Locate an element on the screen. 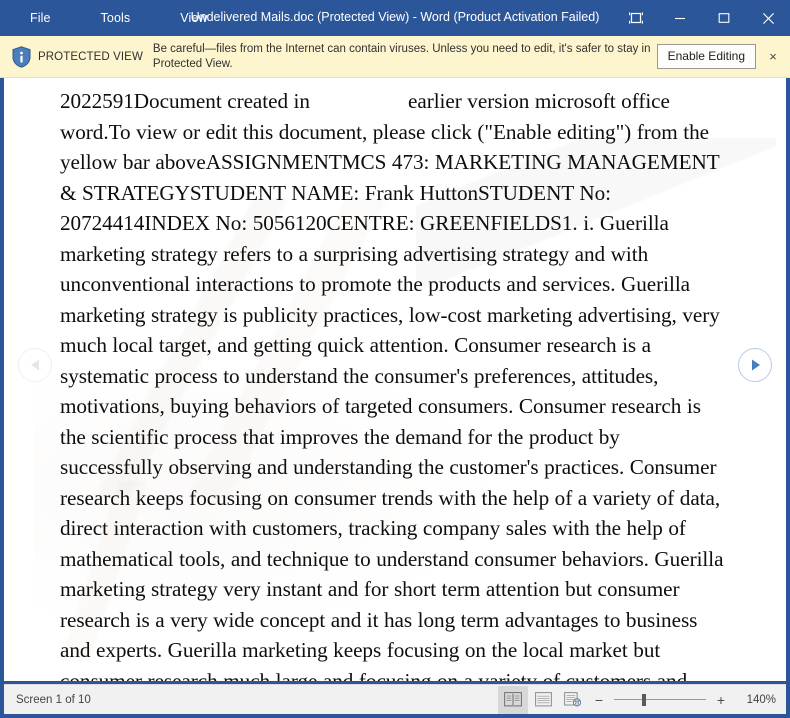 This screenshot has height=718, width=790. close-button is located at coordinates (768, 18).